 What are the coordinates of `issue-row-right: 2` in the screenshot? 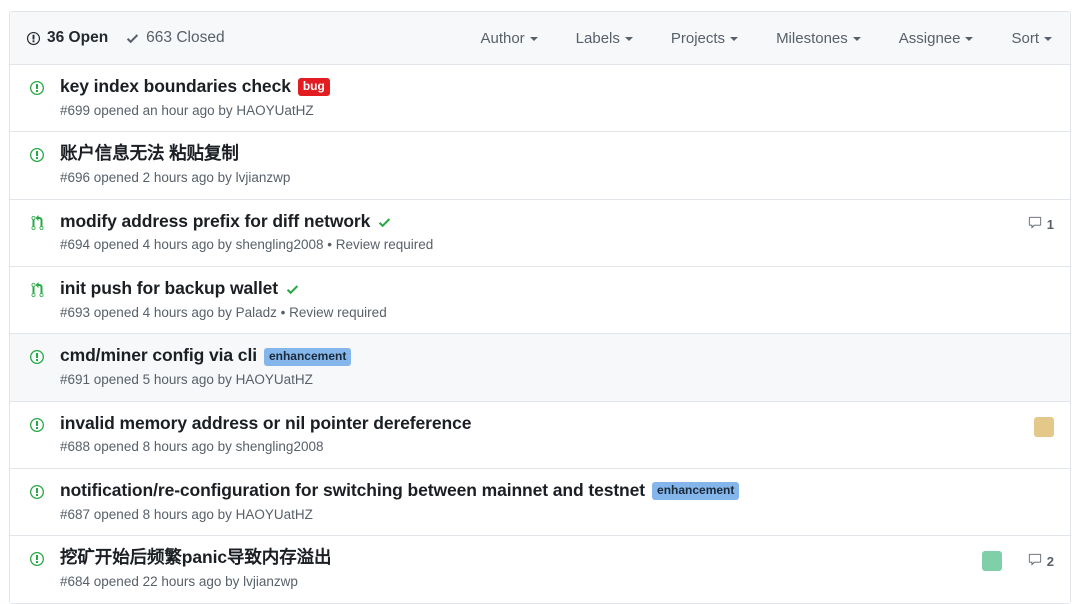 It's located at (1017, 559).